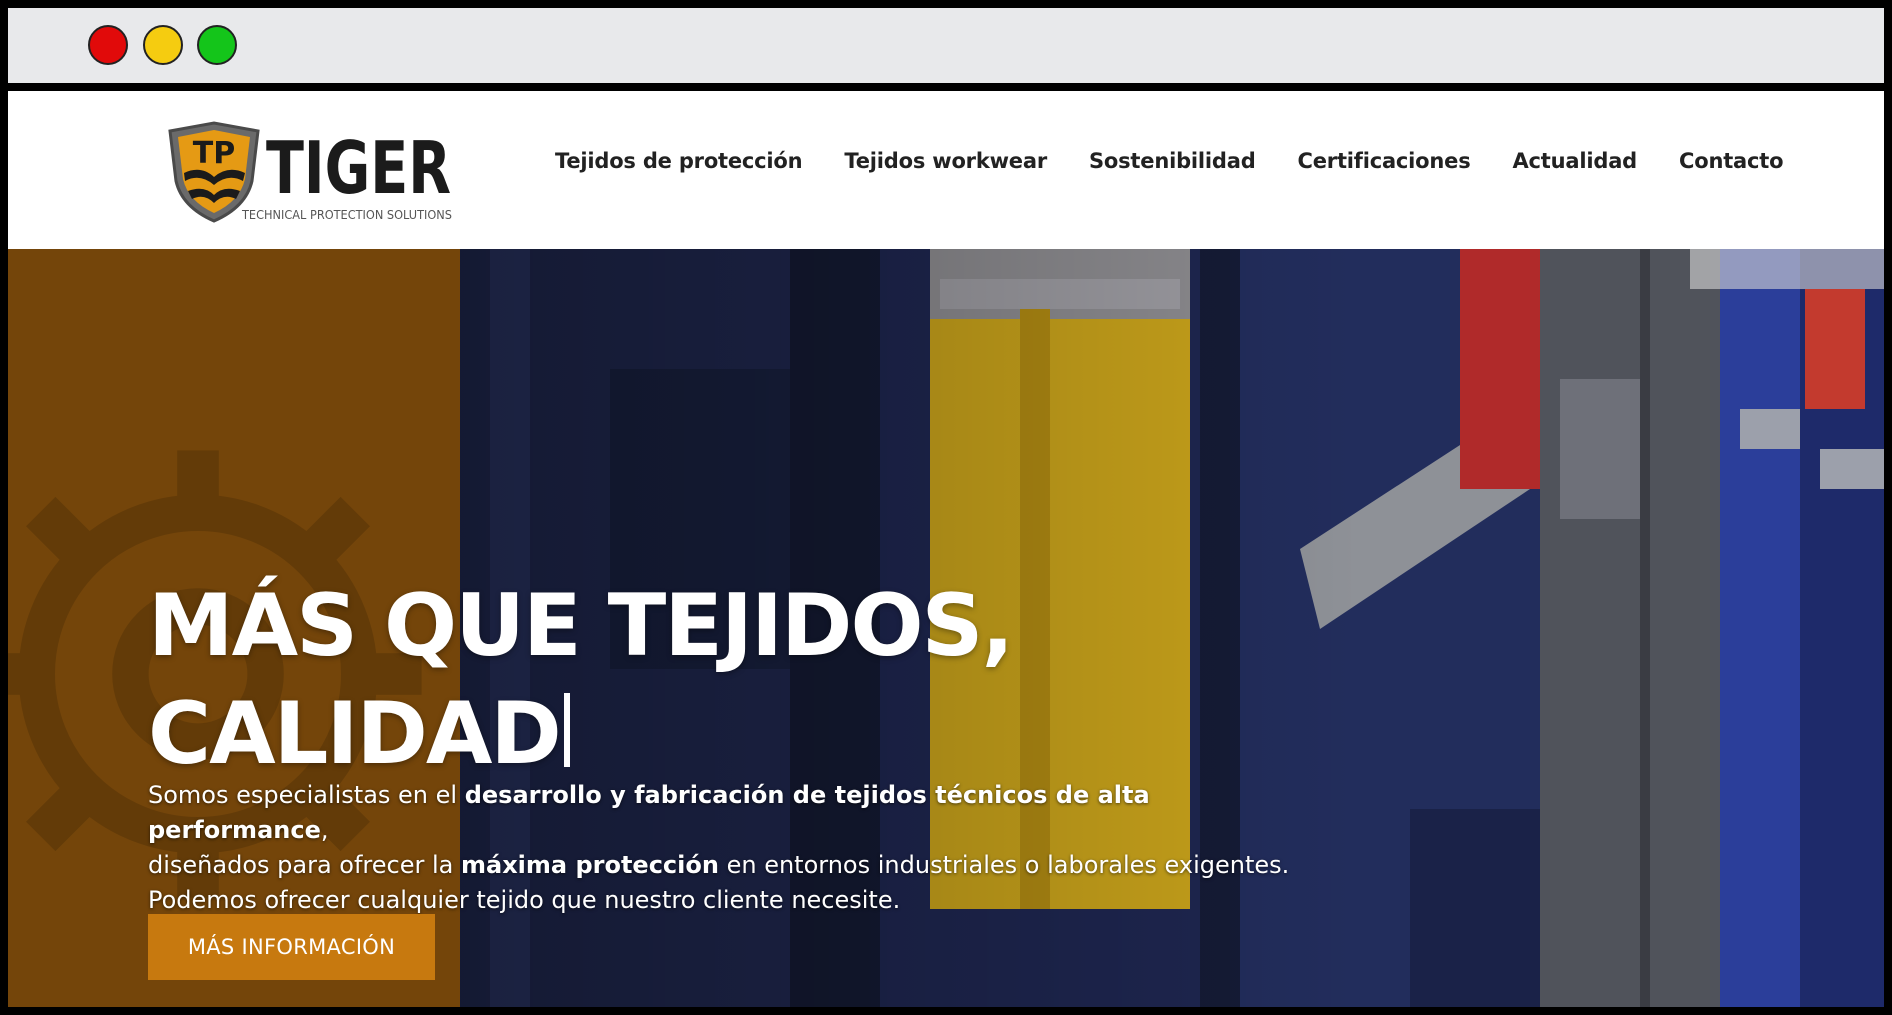 The width and height of the screenshot is (1892, 1015). What do you see at coordinates (304, 865) in the screenshot?
I see `hero-desc-text-2: diseñados para ofrecer la` at bounding box center [304, 865].